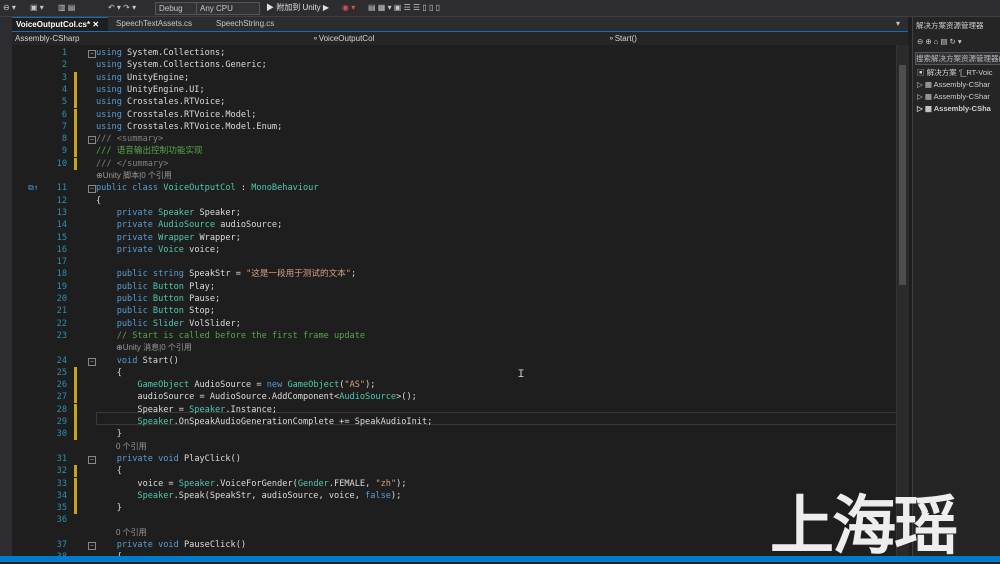 The width and height of the screenshot is (1000, 564). What do you see at coordinates (189, 225) in the screenshot?
I see `code-text: private AudioSource audioSource;` at bounding box center [189, 225].